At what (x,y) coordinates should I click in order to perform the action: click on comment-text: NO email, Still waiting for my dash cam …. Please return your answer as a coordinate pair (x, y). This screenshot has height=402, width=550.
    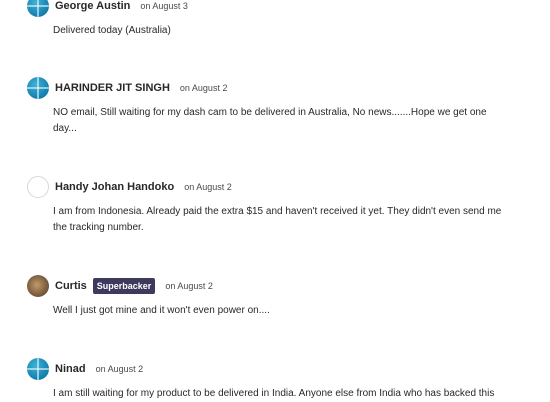
    Looking at the image, I should click on (270, 120).